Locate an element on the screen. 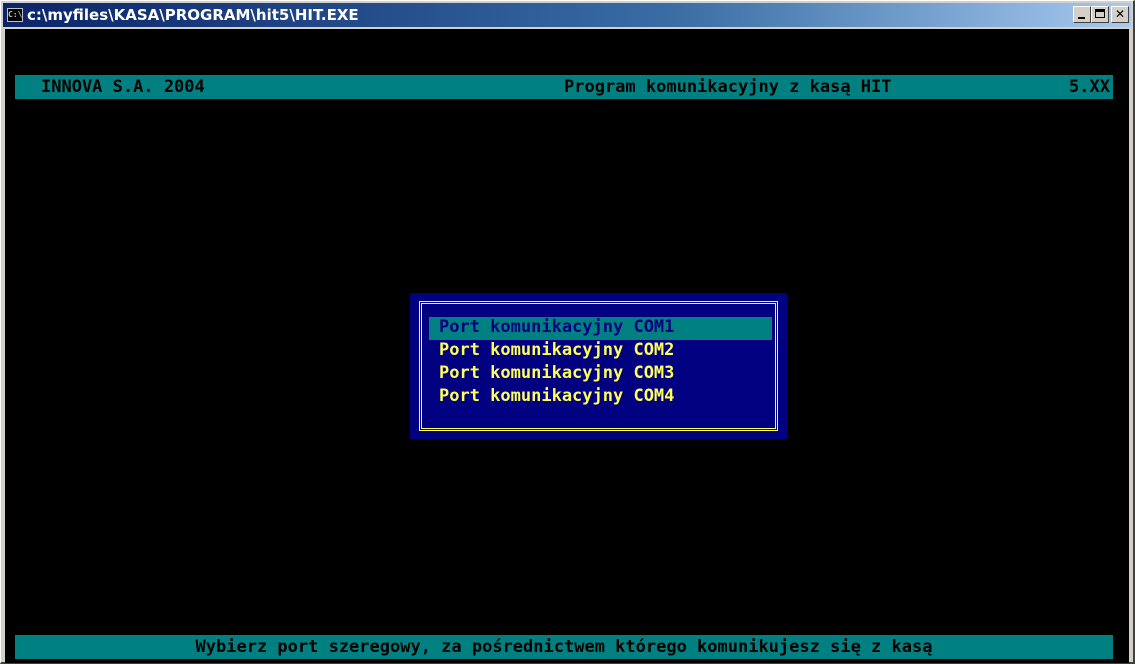 The image size is (1135, 664). window-controls: ✕ is located at coordinates (1101, 14).